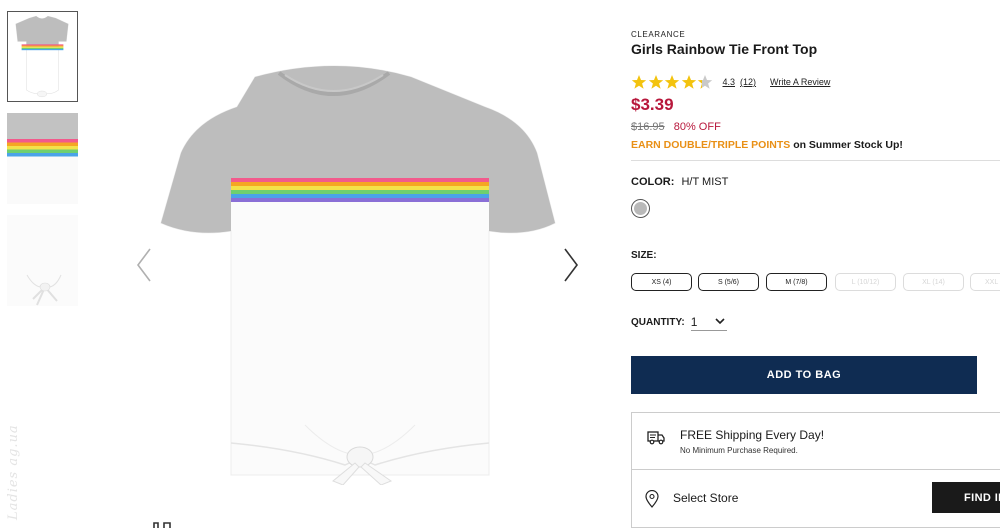 This screenshot has height=528, width=1000. I want to click on price-comparison: $16.95 80% OFF, so click(676, 127).